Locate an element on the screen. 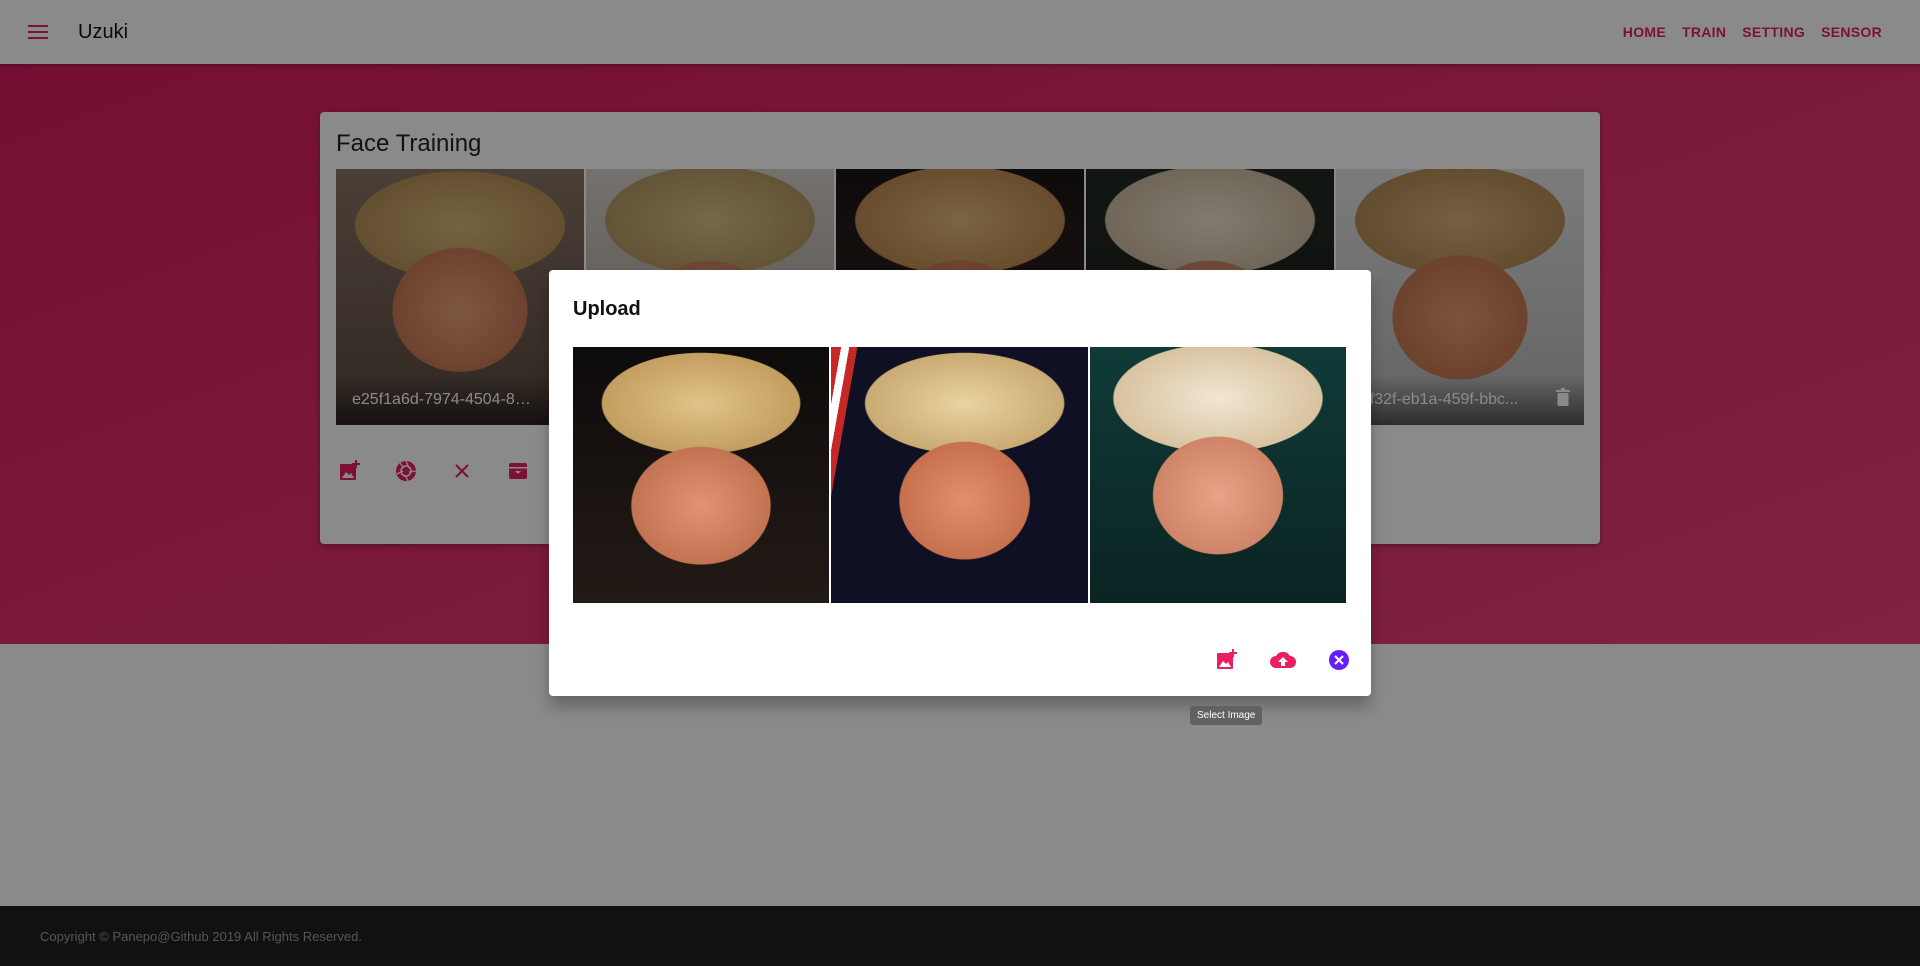  close-dialog-button is located at coordinates (1339, 660).